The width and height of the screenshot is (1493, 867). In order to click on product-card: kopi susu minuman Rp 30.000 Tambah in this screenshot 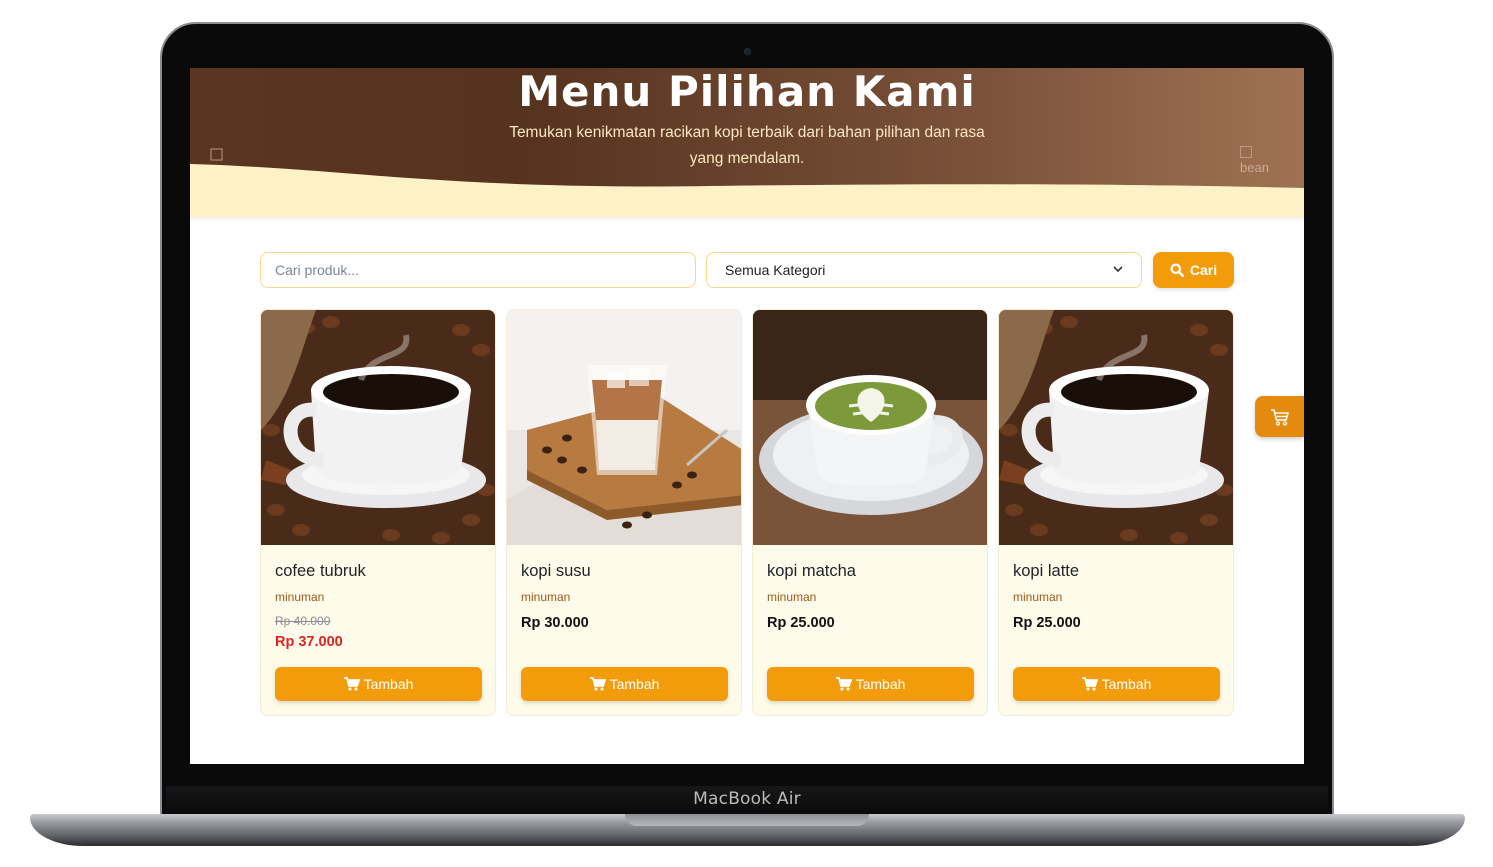, I will do `click(624, 512)`.